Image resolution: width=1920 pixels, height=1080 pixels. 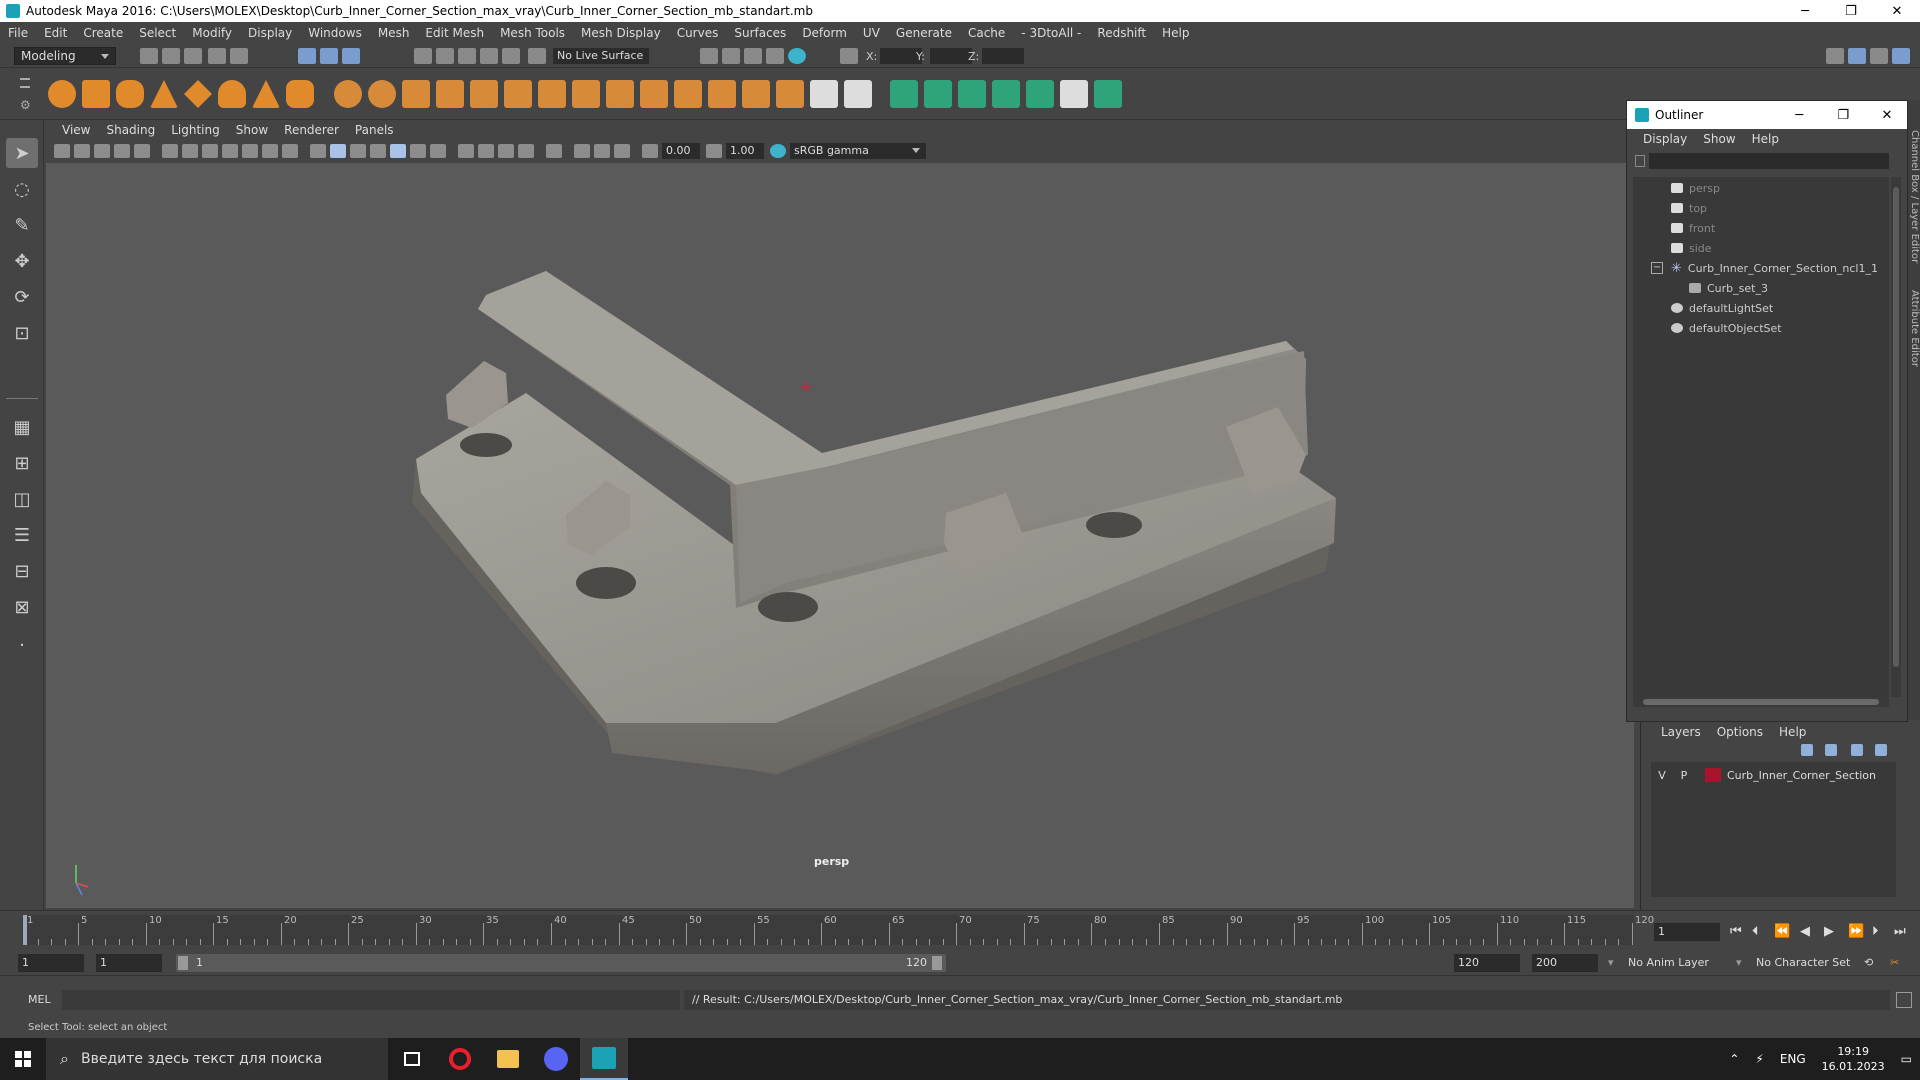 I want to click on poly-cone-icon, so click(x=164, y=94).